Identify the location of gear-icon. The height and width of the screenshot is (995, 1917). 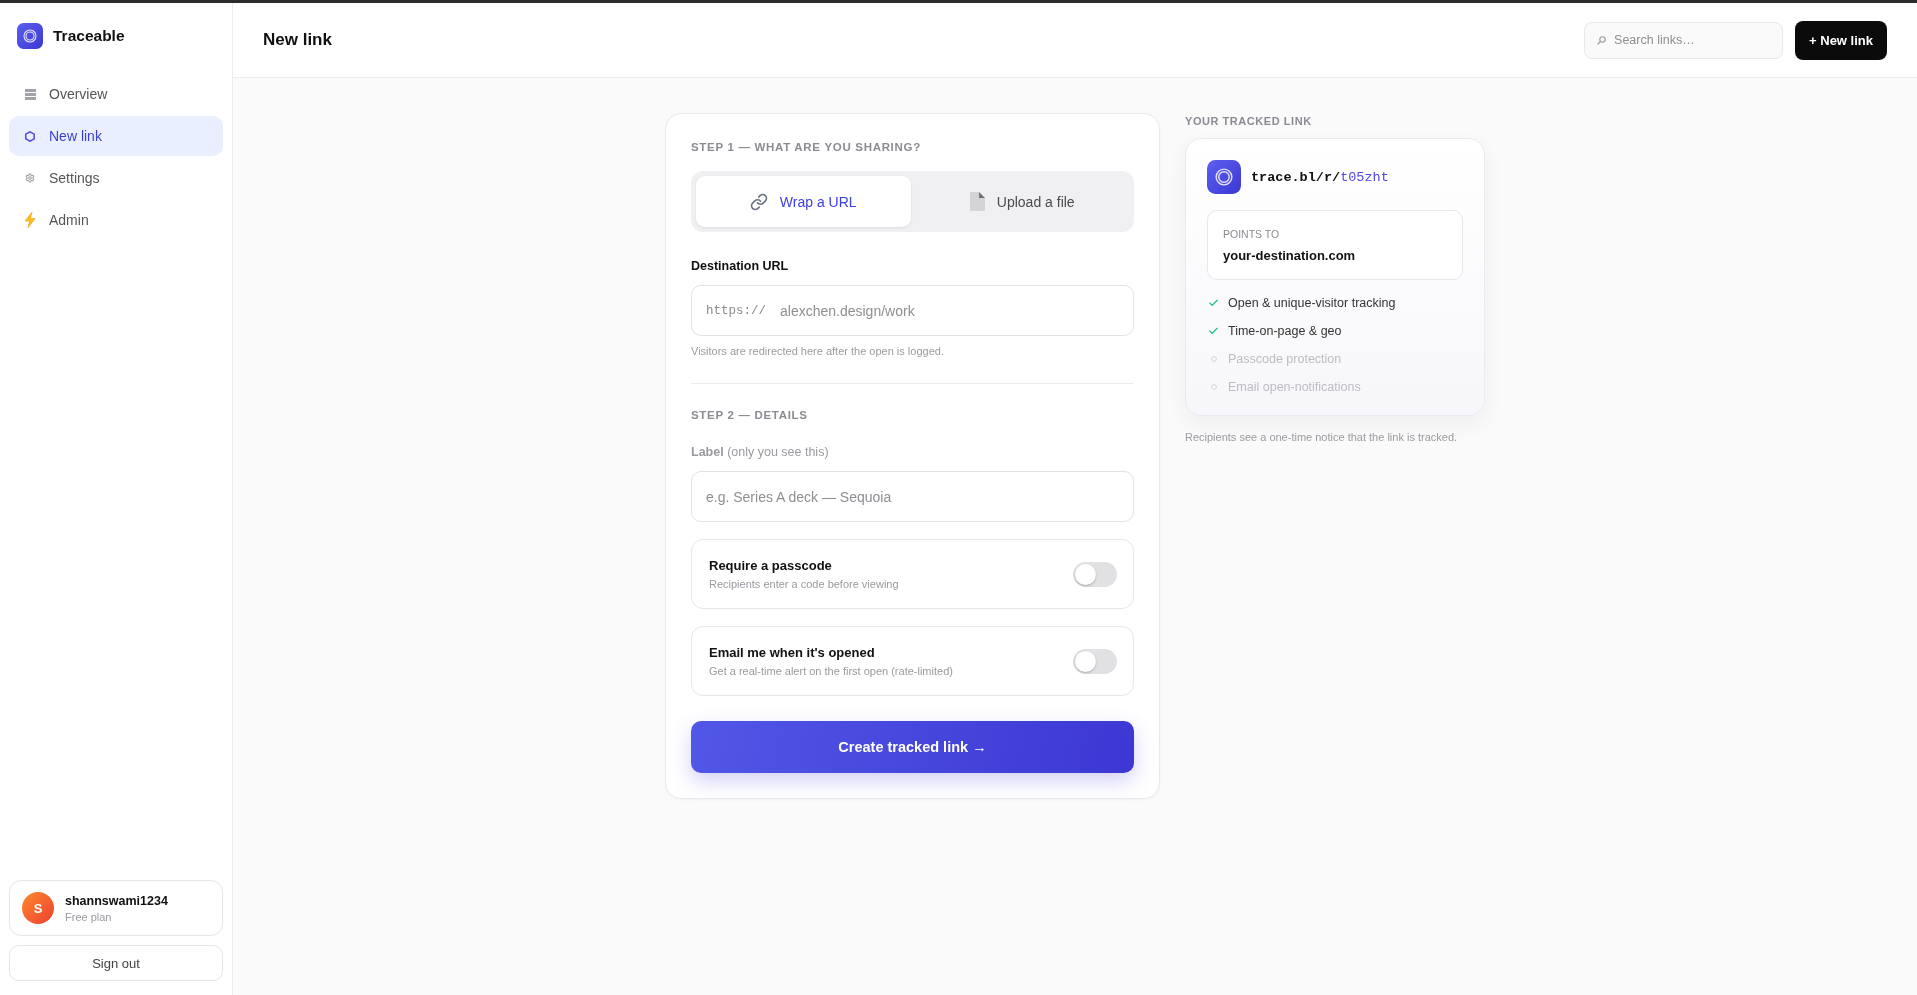
(30, 178).